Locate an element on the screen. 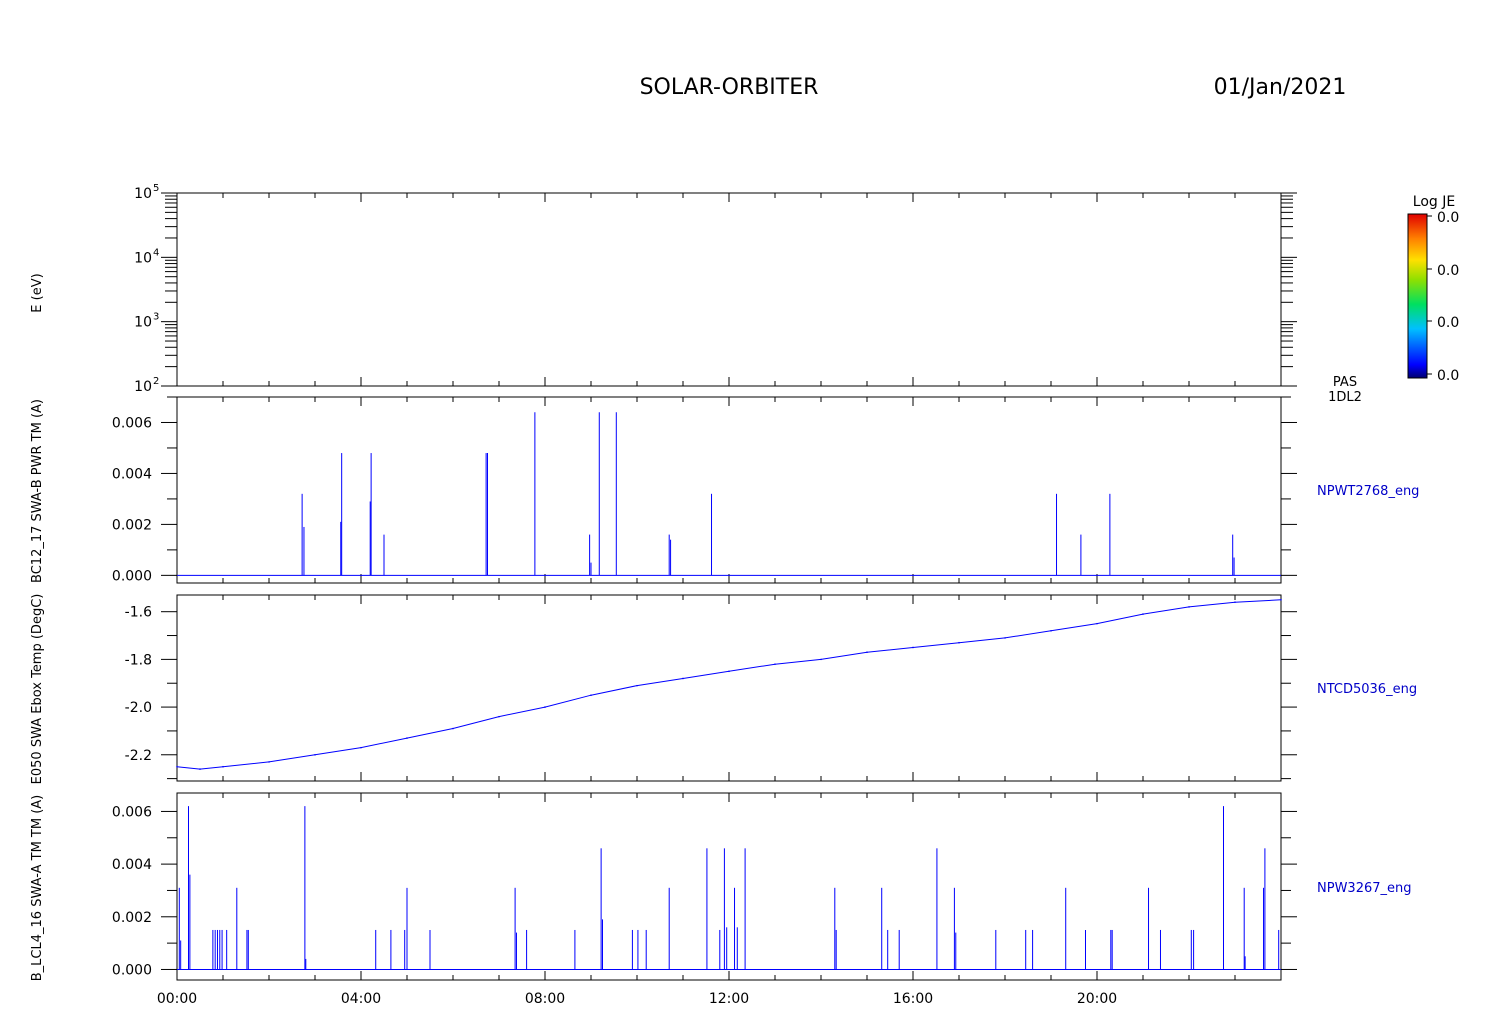  colorbar is located at coordinates (1417, 296).